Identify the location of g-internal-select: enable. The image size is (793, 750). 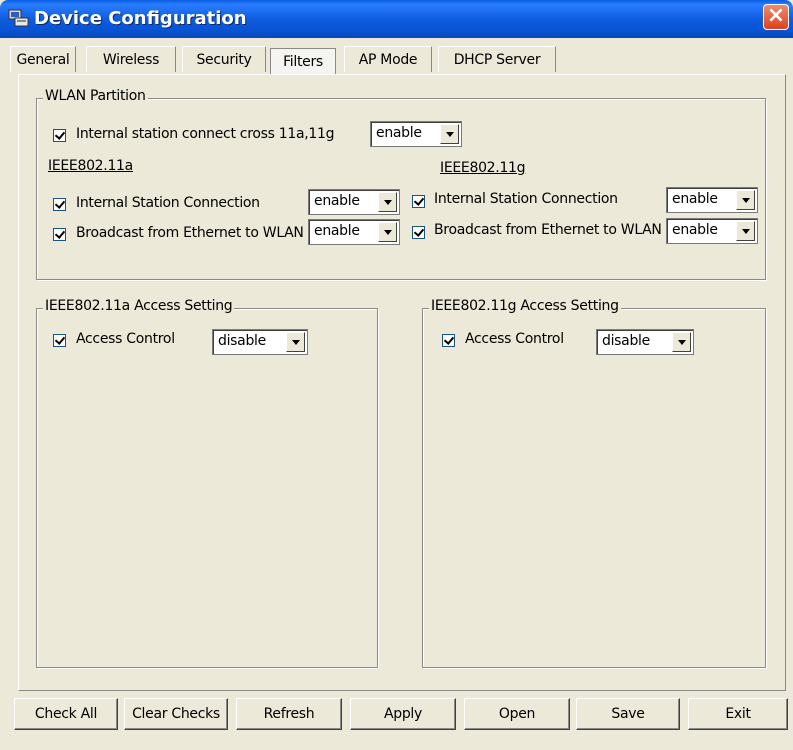
(712, 200).